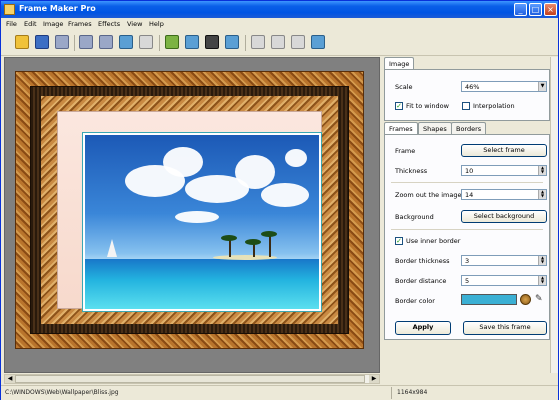  What do you see at coordinates (80, 24) in the screenshot?
I see `menu-frames: Frames` at bounding box center [80, 24].